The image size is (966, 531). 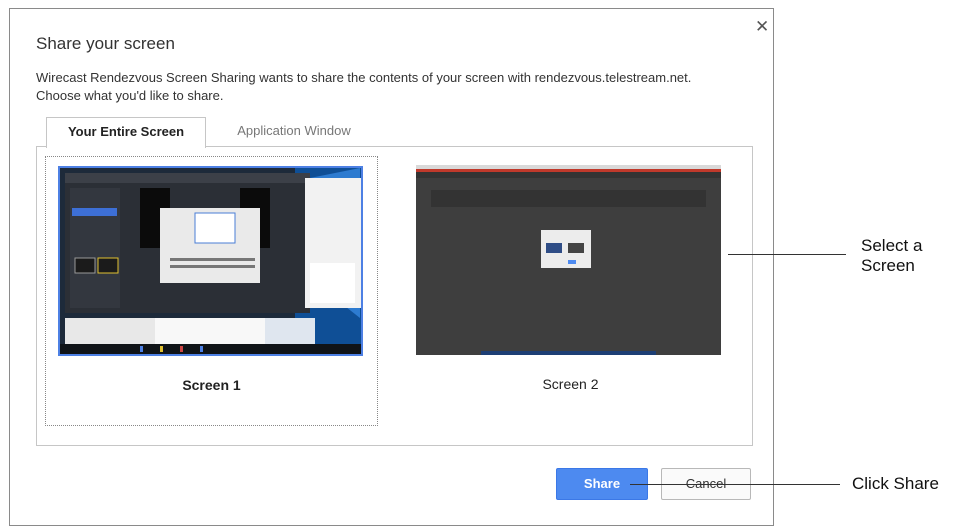 What do you see at coordinates (126, 132) in the screenshot?
I see `tab-entire-screen: Your Entire Screen` at bounding box center [126, 132].